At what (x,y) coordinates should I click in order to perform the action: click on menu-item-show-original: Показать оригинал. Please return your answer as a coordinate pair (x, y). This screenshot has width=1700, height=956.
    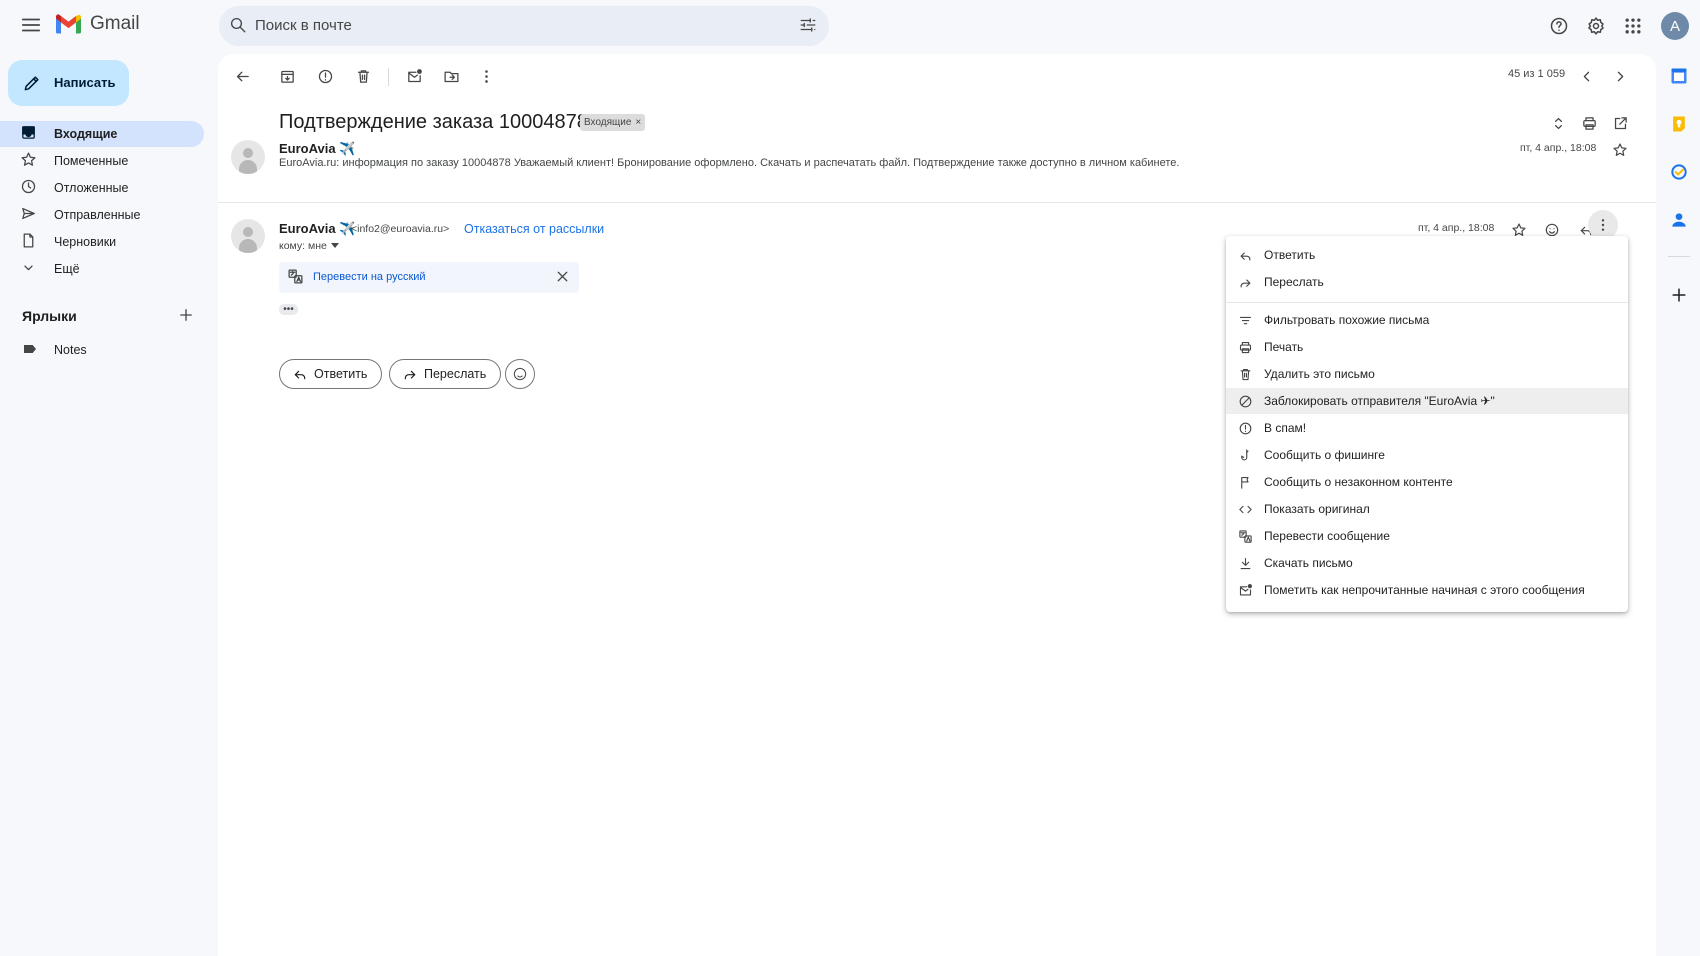
    Looking at the image, I should click on (1427, 509).